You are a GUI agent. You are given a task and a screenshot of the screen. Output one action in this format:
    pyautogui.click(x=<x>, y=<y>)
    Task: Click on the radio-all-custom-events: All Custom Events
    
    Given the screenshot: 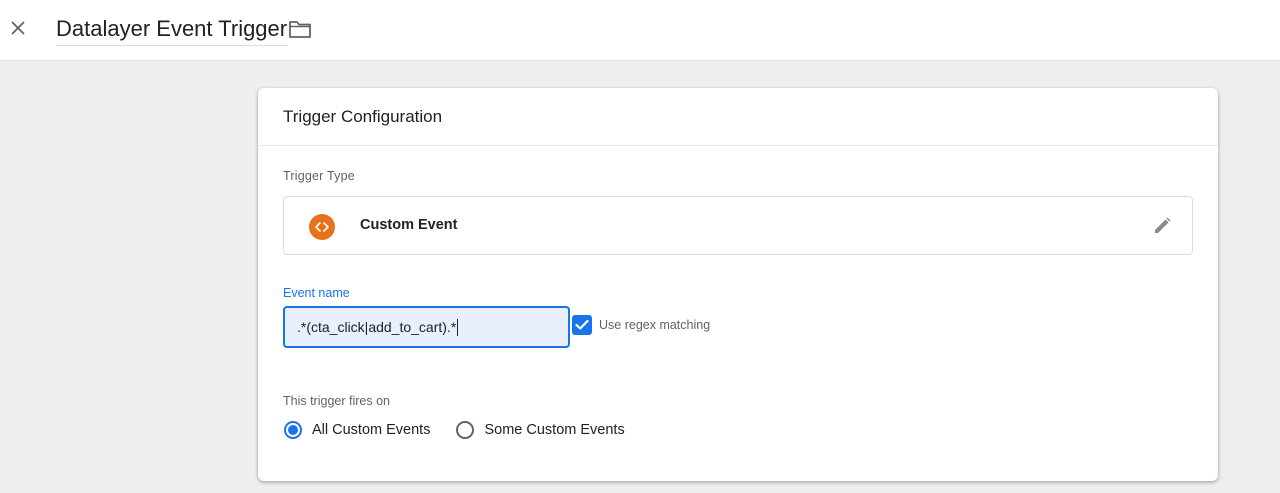 What is the action you would take?
    pyautogui.click(x=357, y=430)
    